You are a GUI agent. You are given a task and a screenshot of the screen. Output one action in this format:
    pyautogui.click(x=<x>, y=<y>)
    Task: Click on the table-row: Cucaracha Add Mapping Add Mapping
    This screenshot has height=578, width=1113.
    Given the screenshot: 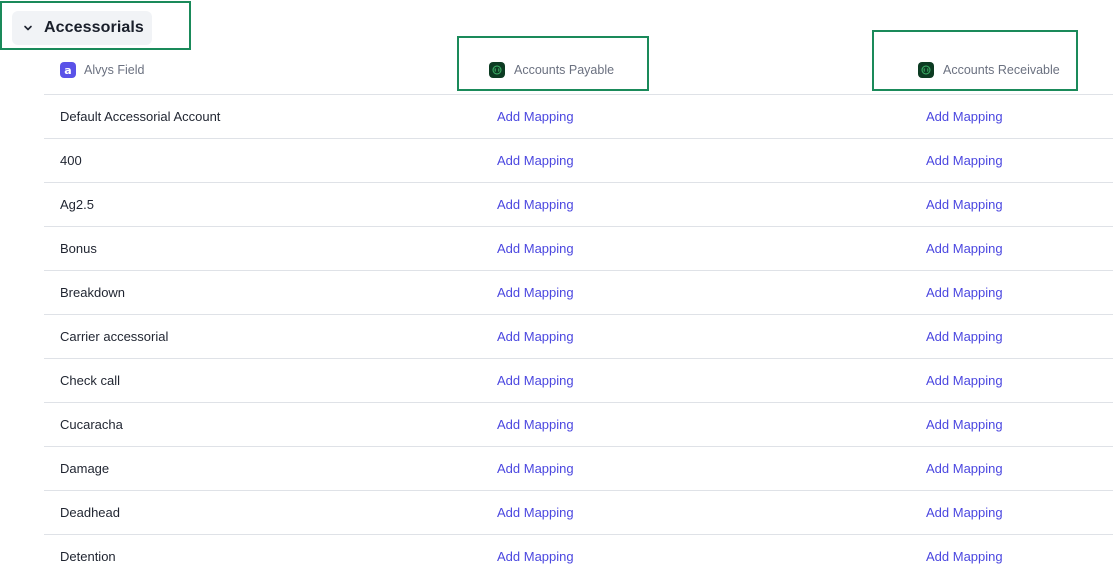 What is the action you would take?
    pyautogui.click(x=578, y=424)
    